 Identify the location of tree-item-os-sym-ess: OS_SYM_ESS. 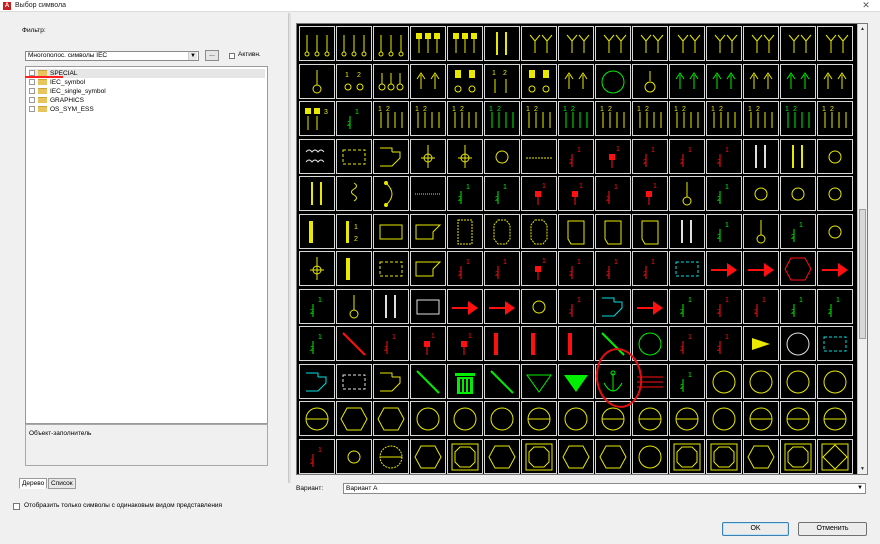
(61, 109).